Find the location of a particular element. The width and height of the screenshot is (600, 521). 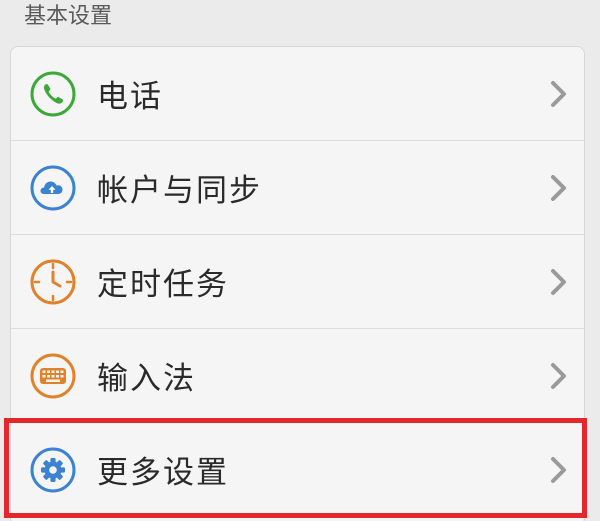

settings-item-label: 电话 is located at coordinates (130, 97).